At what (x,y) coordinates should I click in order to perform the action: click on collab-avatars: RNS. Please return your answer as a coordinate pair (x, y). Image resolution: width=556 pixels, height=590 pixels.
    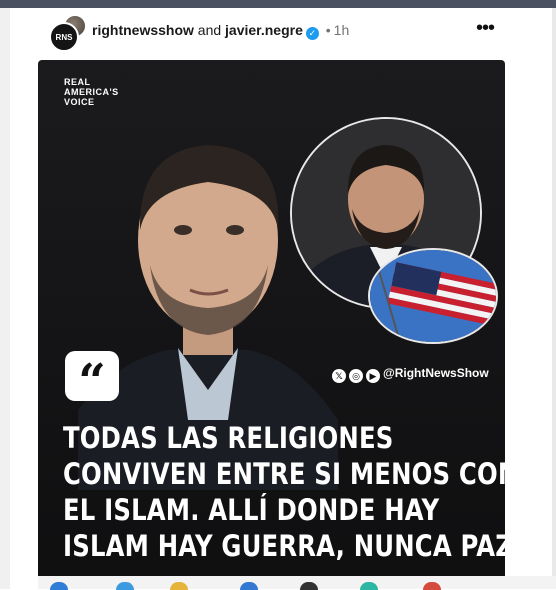
    Looking at the image, I should click on (68, 33).